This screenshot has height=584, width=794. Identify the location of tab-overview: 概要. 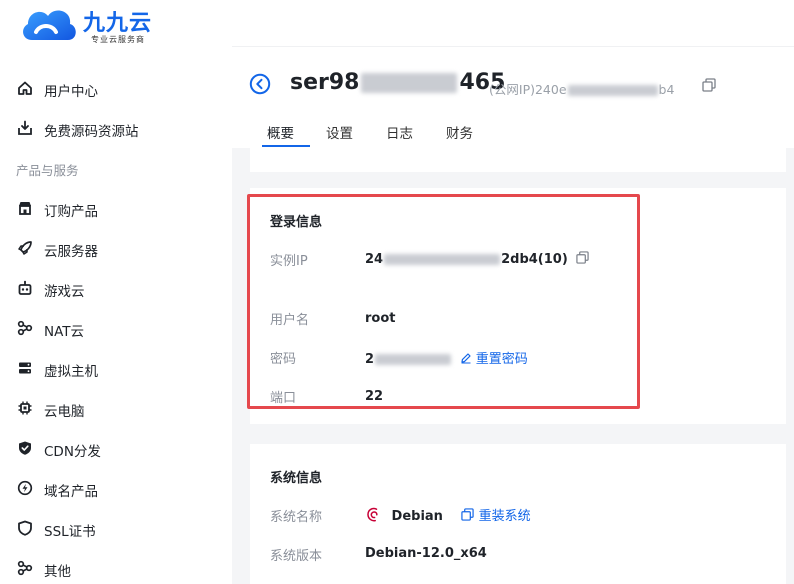
(280, 132).